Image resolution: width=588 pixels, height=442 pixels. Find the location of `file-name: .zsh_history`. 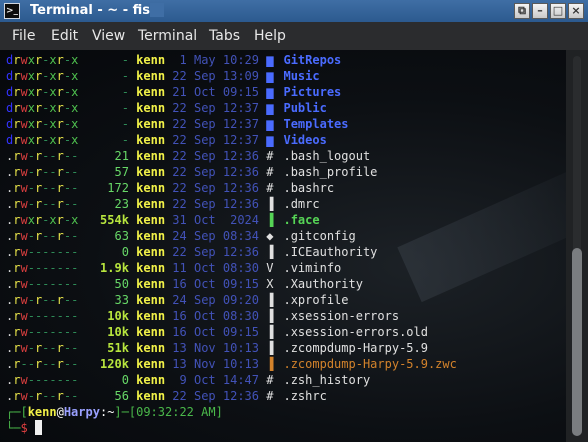

file-name: .zsh_history is located at coordinates (326, 380).